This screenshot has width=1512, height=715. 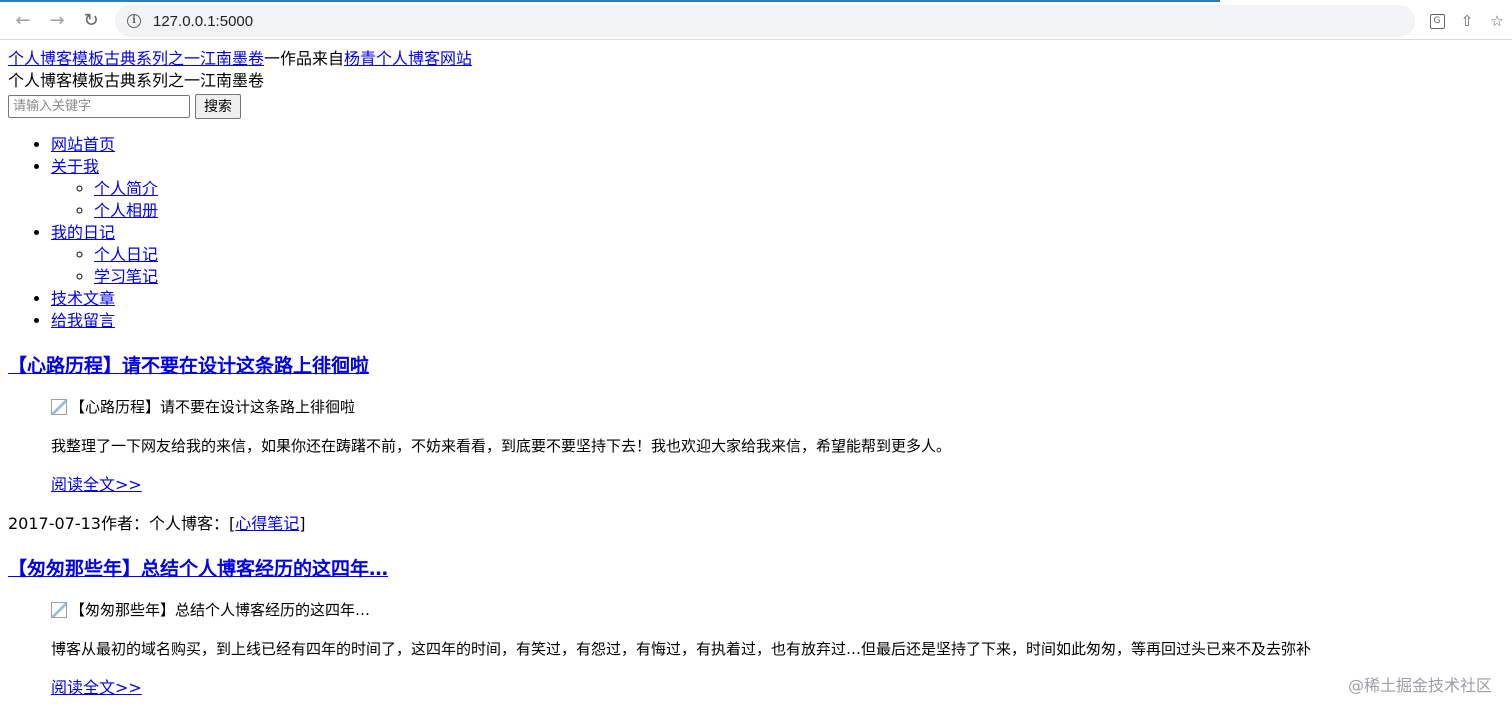 I want to click on article-title-link: 【心路历程】请不要在设计这条路上徘徊啦, so click(x=188, y=366).